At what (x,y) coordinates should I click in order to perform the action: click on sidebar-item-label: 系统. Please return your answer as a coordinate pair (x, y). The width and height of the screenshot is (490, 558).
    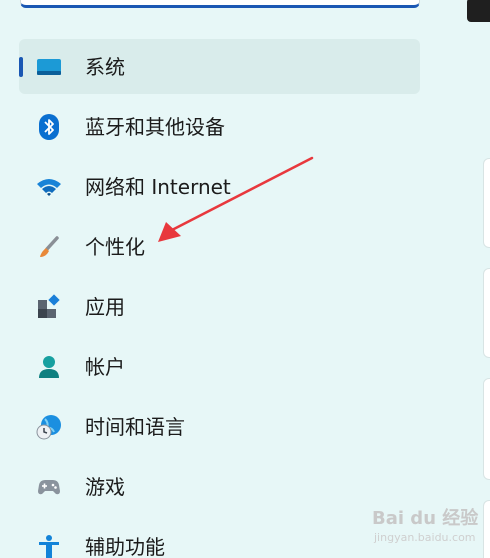
    Looking at the image, I should click on (105, 67).